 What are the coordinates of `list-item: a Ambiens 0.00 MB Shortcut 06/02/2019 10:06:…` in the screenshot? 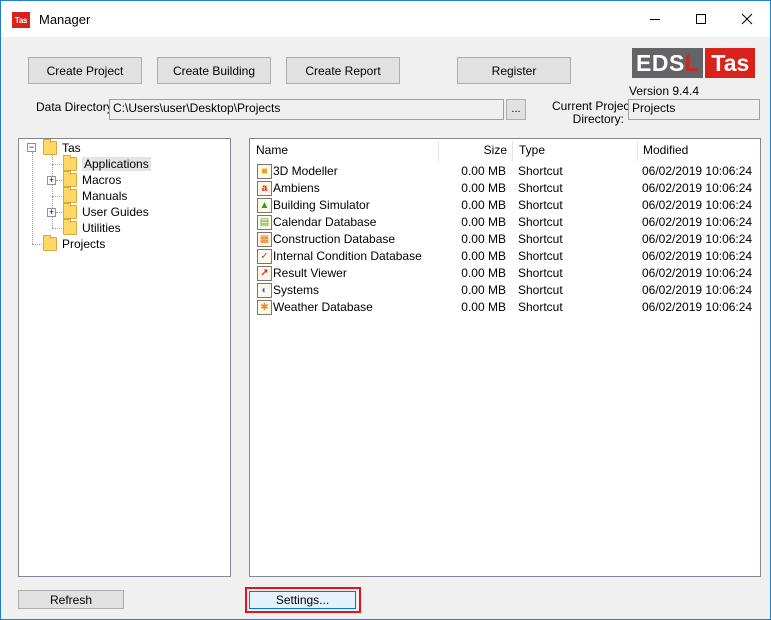 It's located at (505, 188).